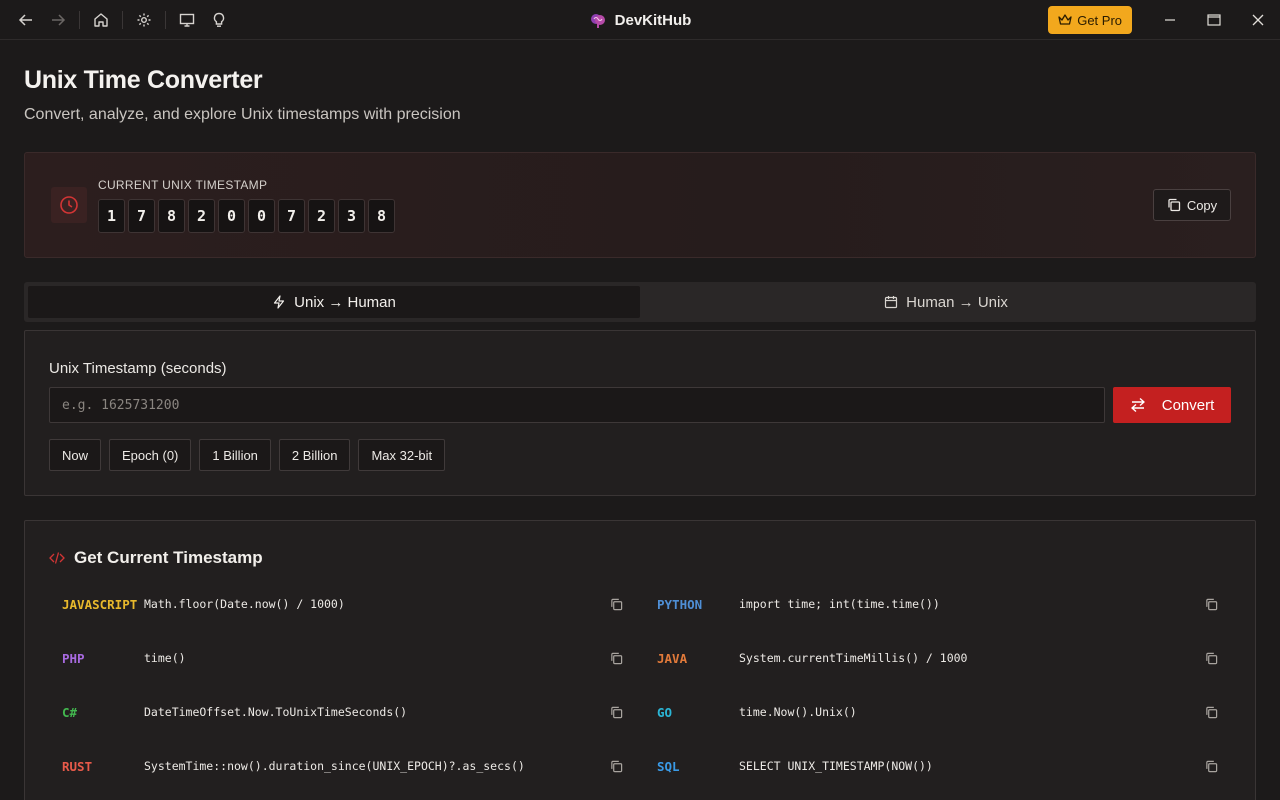 Image resolution: width=1280 pixels, height=800 pixels. I want to click on snippet-code: DateTimeOffset.Now.ToUnixTimeSeconds(), so click(276, 712).